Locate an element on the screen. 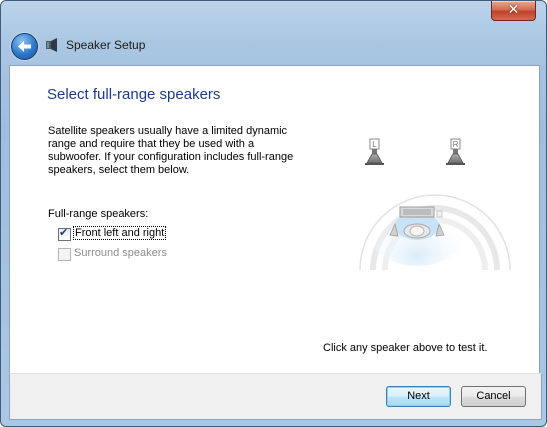 This screenshot has height=427, width=547. front-left-right-checkbox is located at coordinates (64, 233).